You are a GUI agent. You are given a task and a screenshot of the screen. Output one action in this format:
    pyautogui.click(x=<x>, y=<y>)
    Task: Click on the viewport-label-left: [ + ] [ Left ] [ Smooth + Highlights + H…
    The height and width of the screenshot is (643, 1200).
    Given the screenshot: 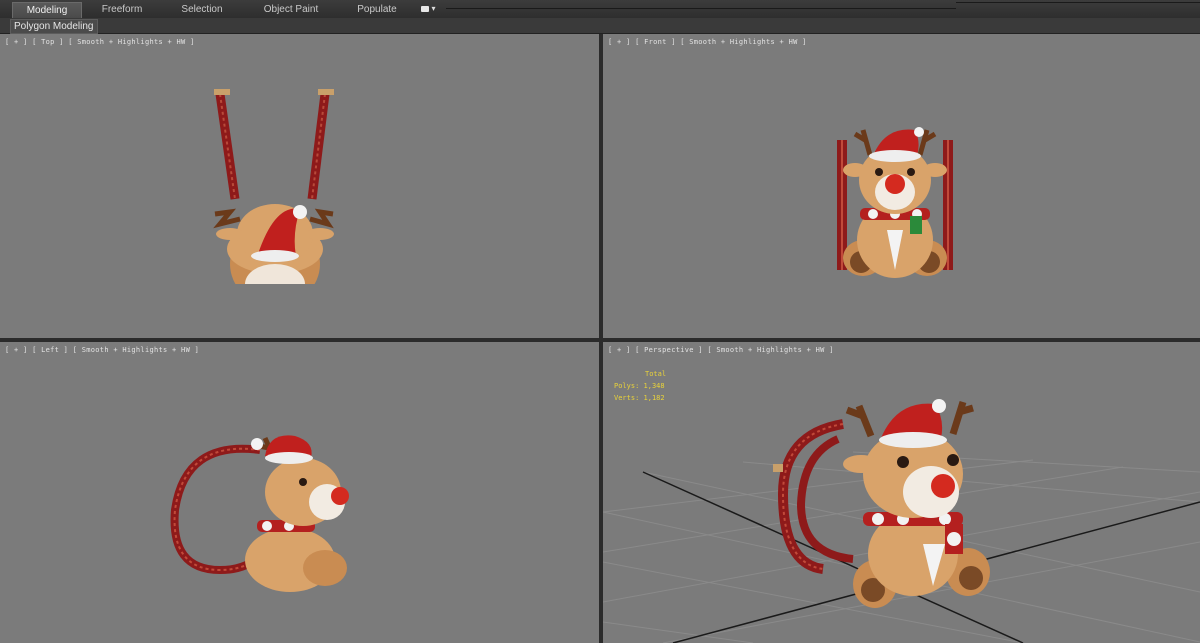 What is the action you would take?
    pyautogui.click(x=102, y=350)
    